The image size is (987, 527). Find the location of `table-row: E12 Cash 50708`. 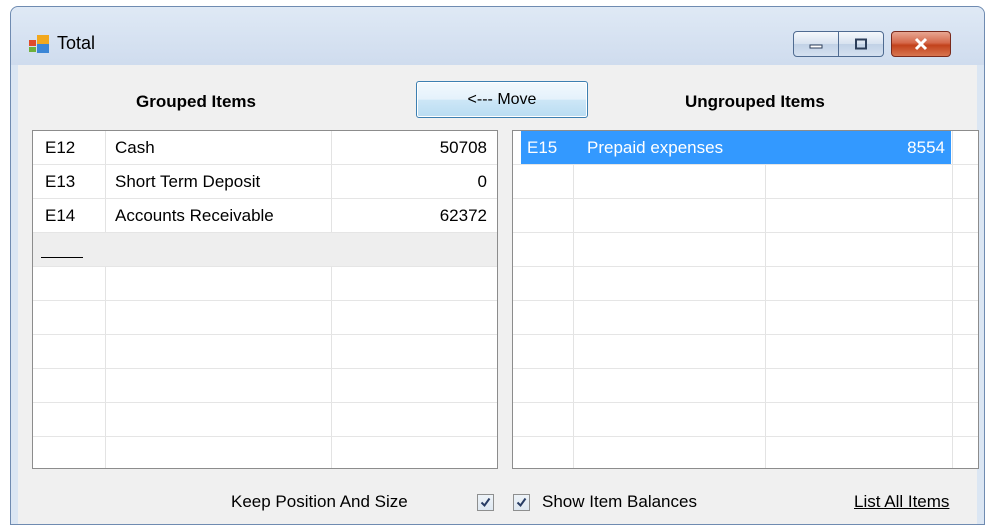

table-row: E12 Cash 50708 is located at coordinates (265, 148).